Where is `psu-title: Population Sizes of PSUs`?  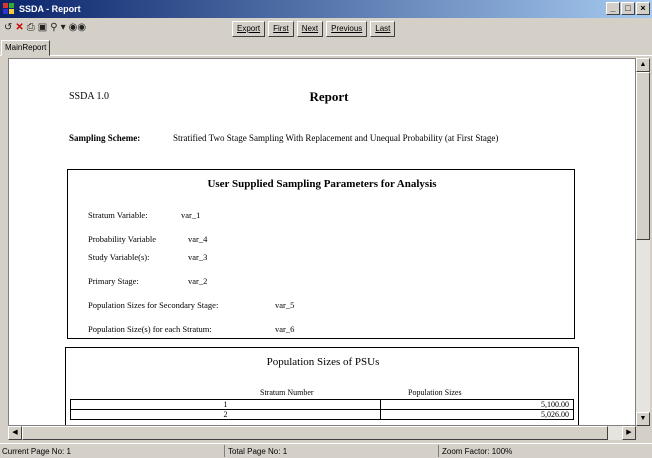 psu-title: Population Sizes of PSUs is located at coordinates (323, 362).